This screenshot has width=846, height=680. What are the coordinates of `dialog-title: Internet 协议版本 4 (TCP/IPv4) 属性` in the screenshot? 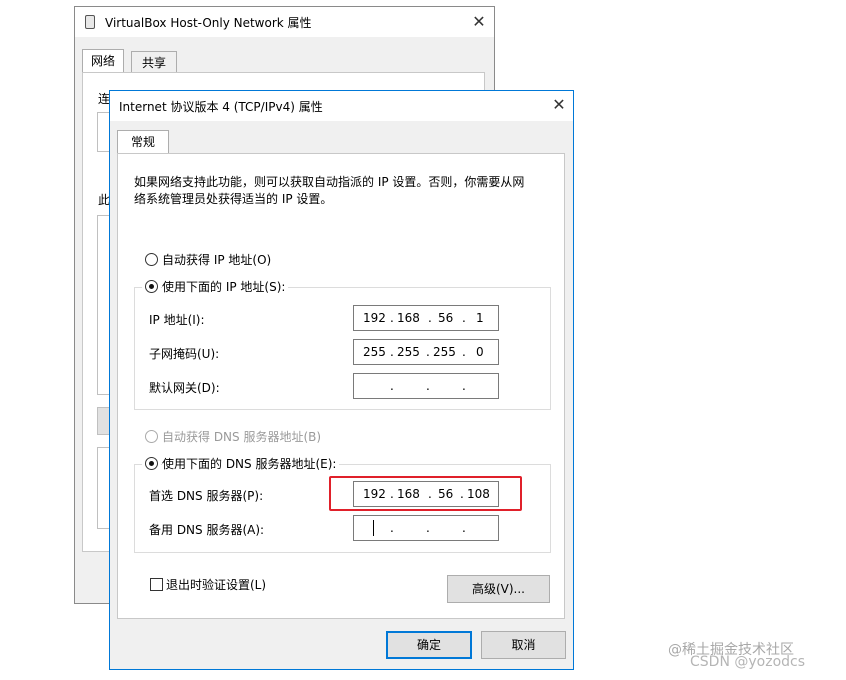 It's located at (221, 107).